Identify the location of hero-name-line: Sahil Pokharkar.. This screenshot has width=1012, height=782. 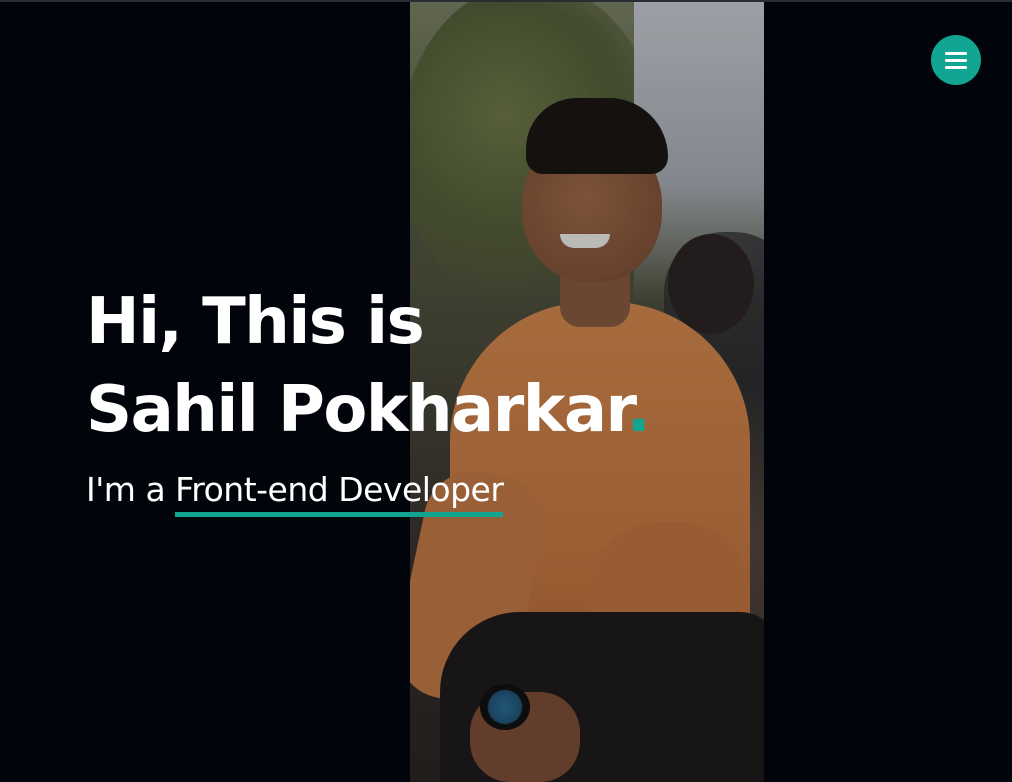
(368, 410).